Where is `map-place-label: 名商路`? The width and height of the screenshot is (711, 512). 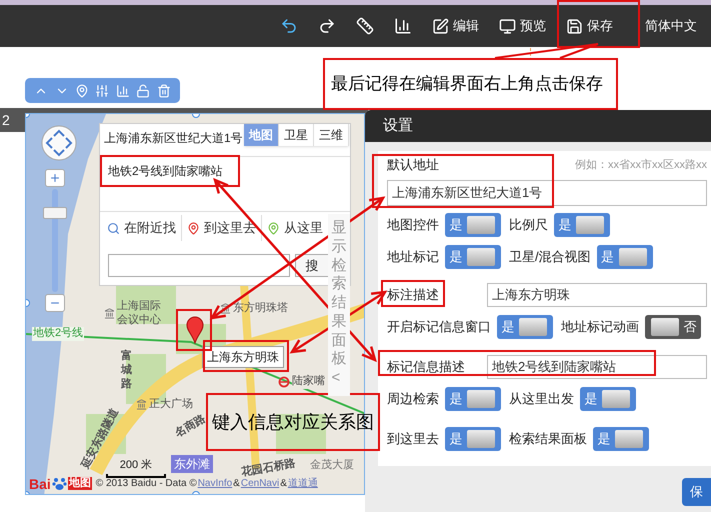
map-place-label: 名商路 is located at coordinates (190, 427).